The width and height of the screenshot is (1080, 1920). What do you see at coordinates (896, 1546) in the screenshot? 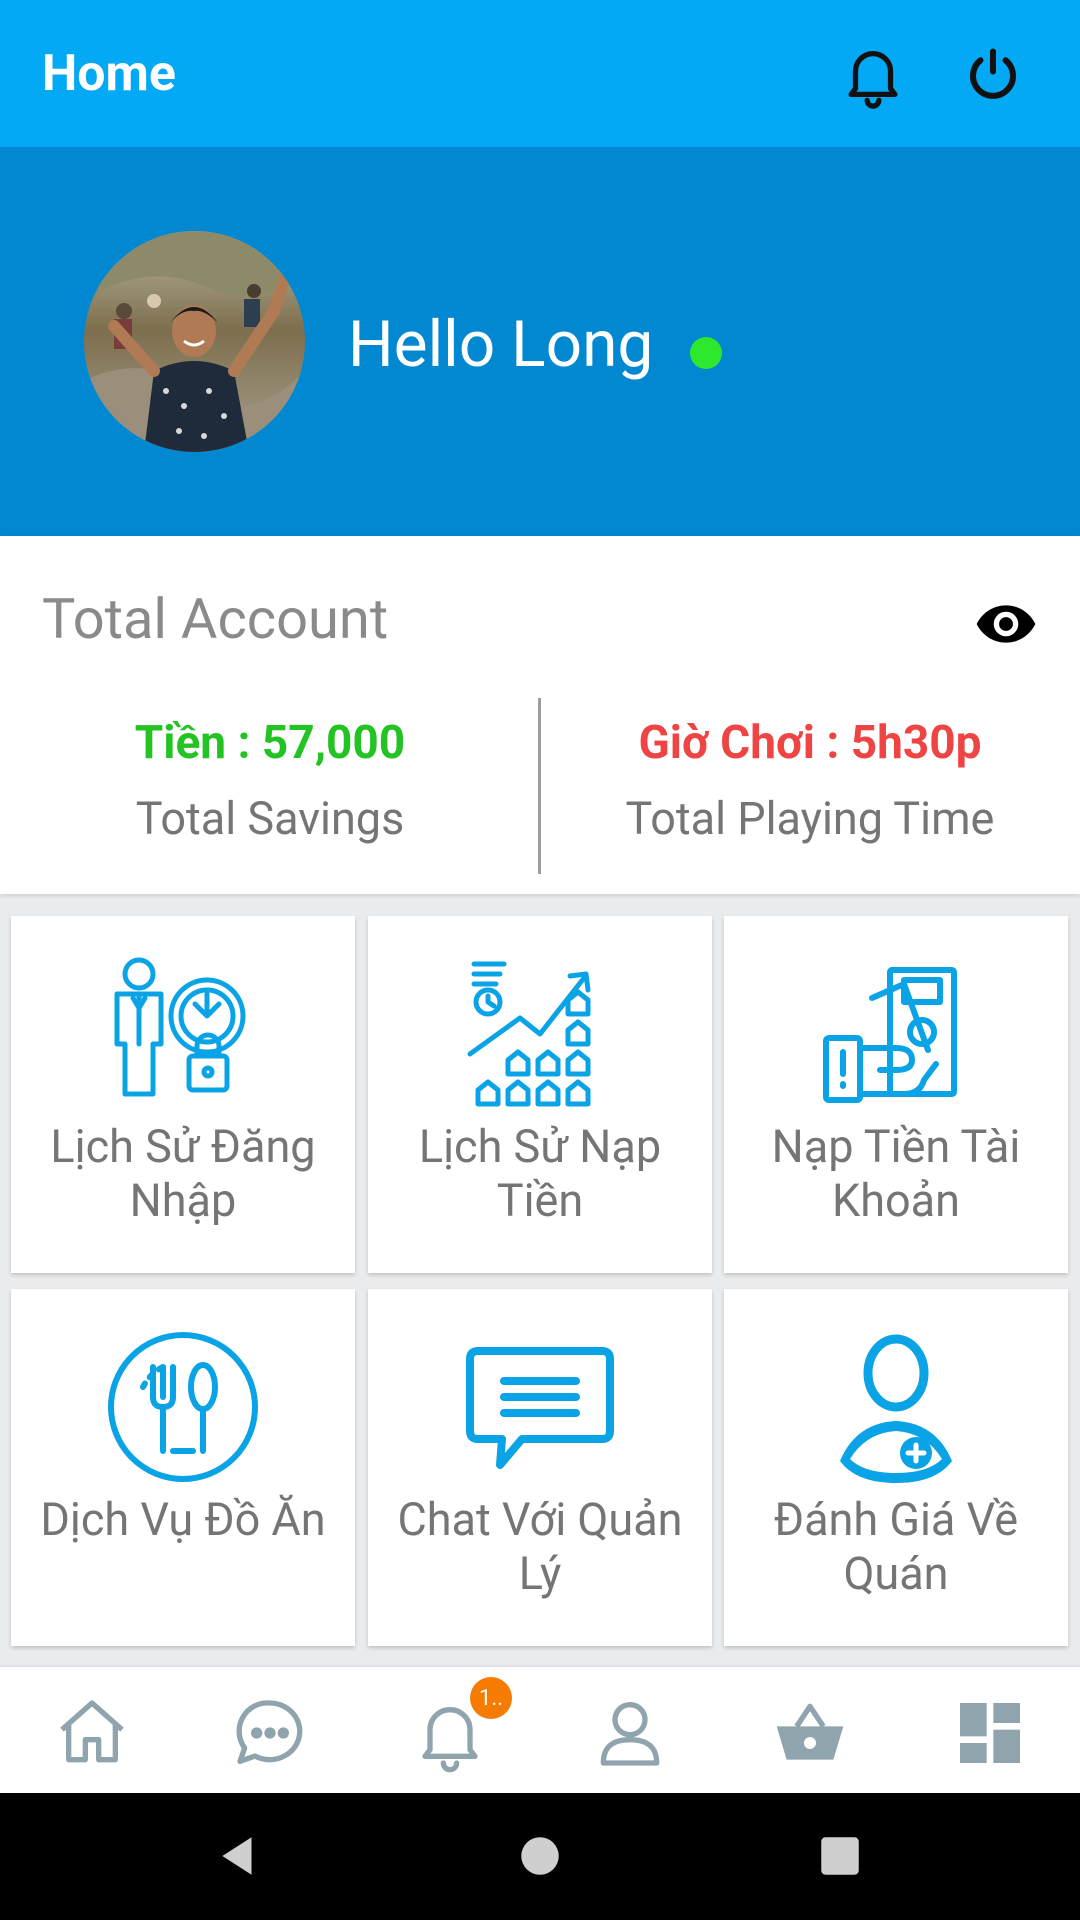
I see `tile-label: Đánh Giá Về Quán` at bounding box center [896, 1546].